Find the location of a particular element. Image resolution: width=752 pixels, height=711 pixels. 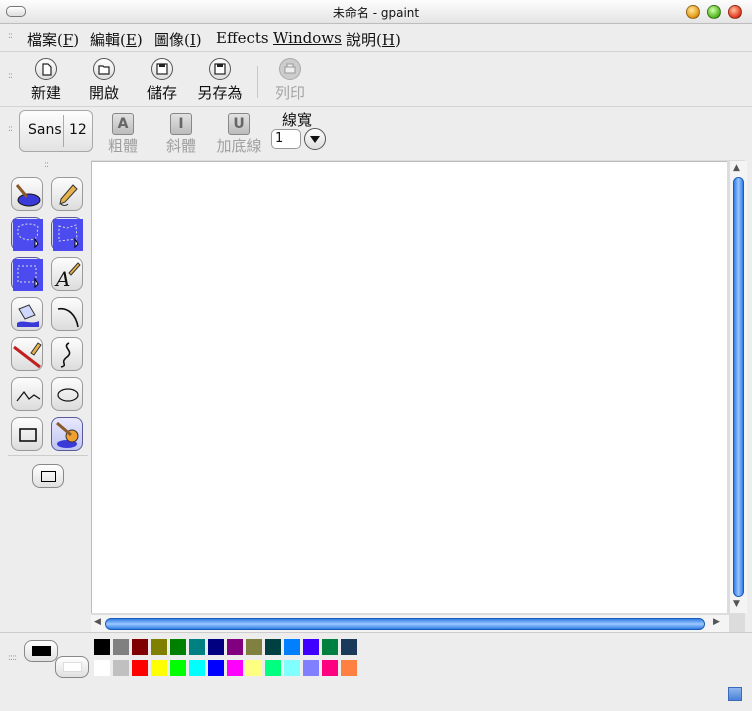

rectangle-outline-option is located at coordinates (48, 476).